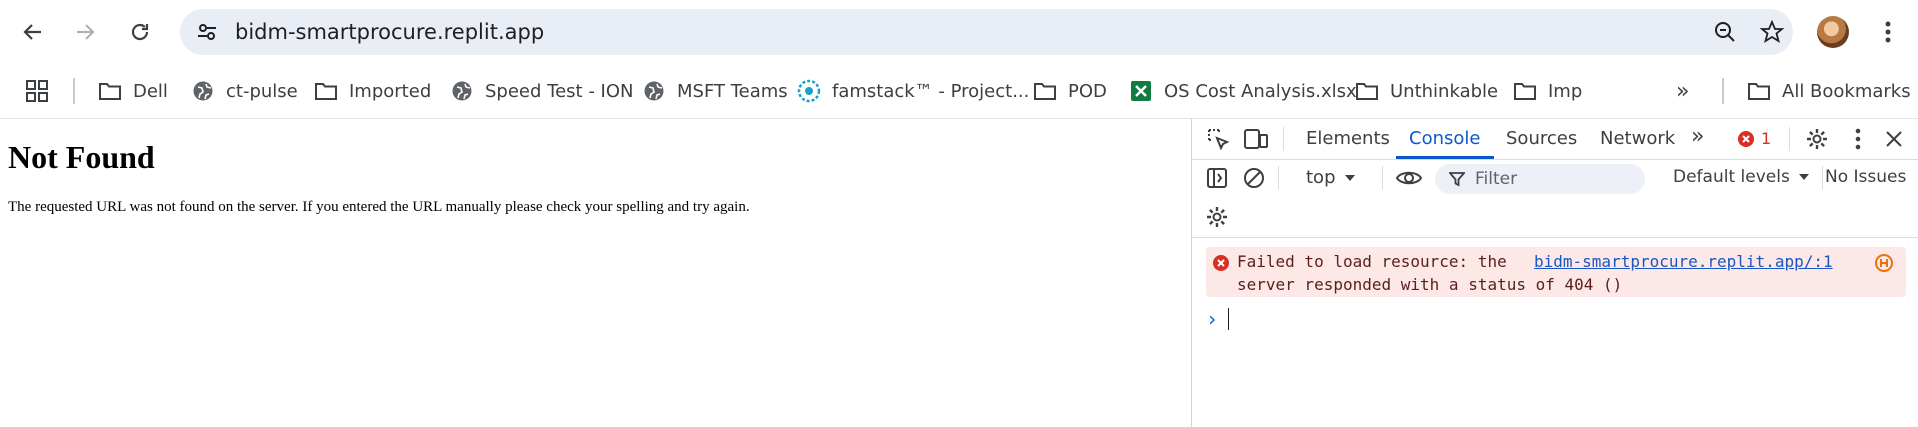  I want to click on console-filter-bar: top Filter Default levels No Issues, so click(1555, 178).